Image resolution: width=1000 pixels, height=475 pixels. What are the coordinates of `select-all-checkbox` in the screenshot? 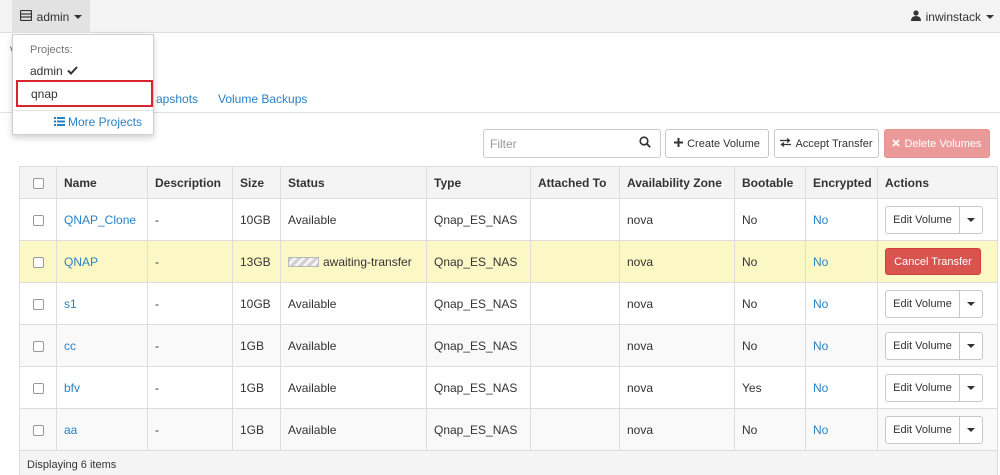 It's located at (38, 183).